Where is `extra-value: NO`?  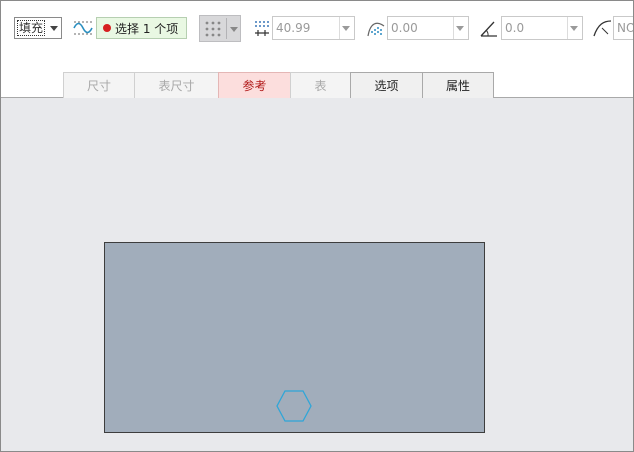 extra-value: NO is located at coordinates (625, 28).